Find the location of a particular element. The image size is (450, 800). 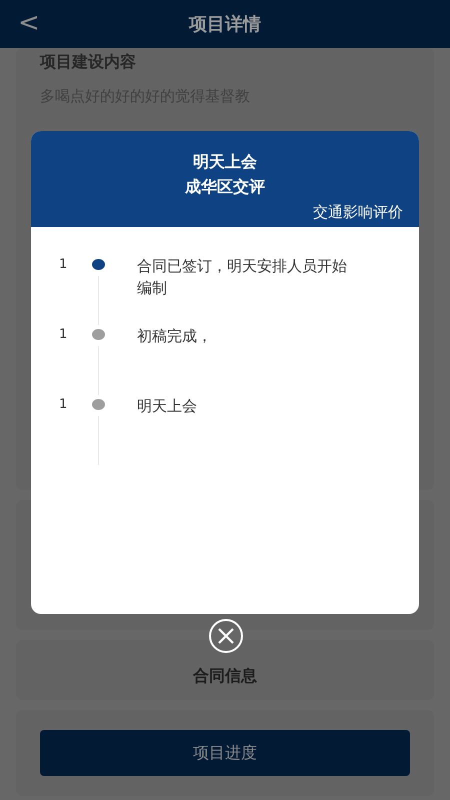

dialog-title: 明天上会 is located at coordinates (225, 162).